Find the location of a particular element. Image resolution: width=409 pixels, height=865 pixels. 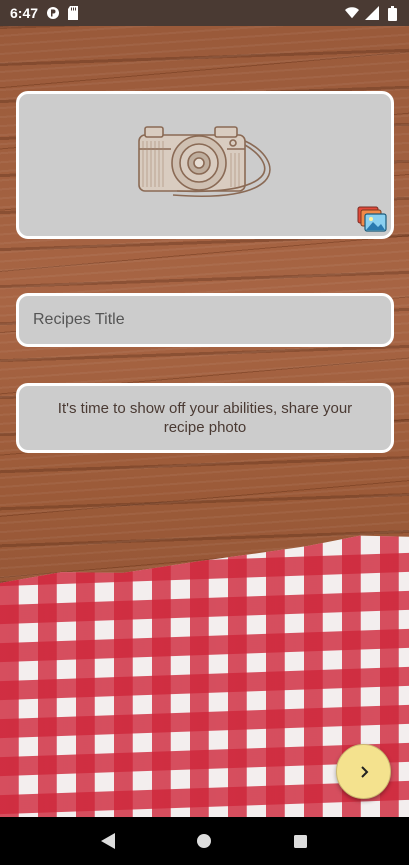

battery-icon is located at coordinates (392, 13).